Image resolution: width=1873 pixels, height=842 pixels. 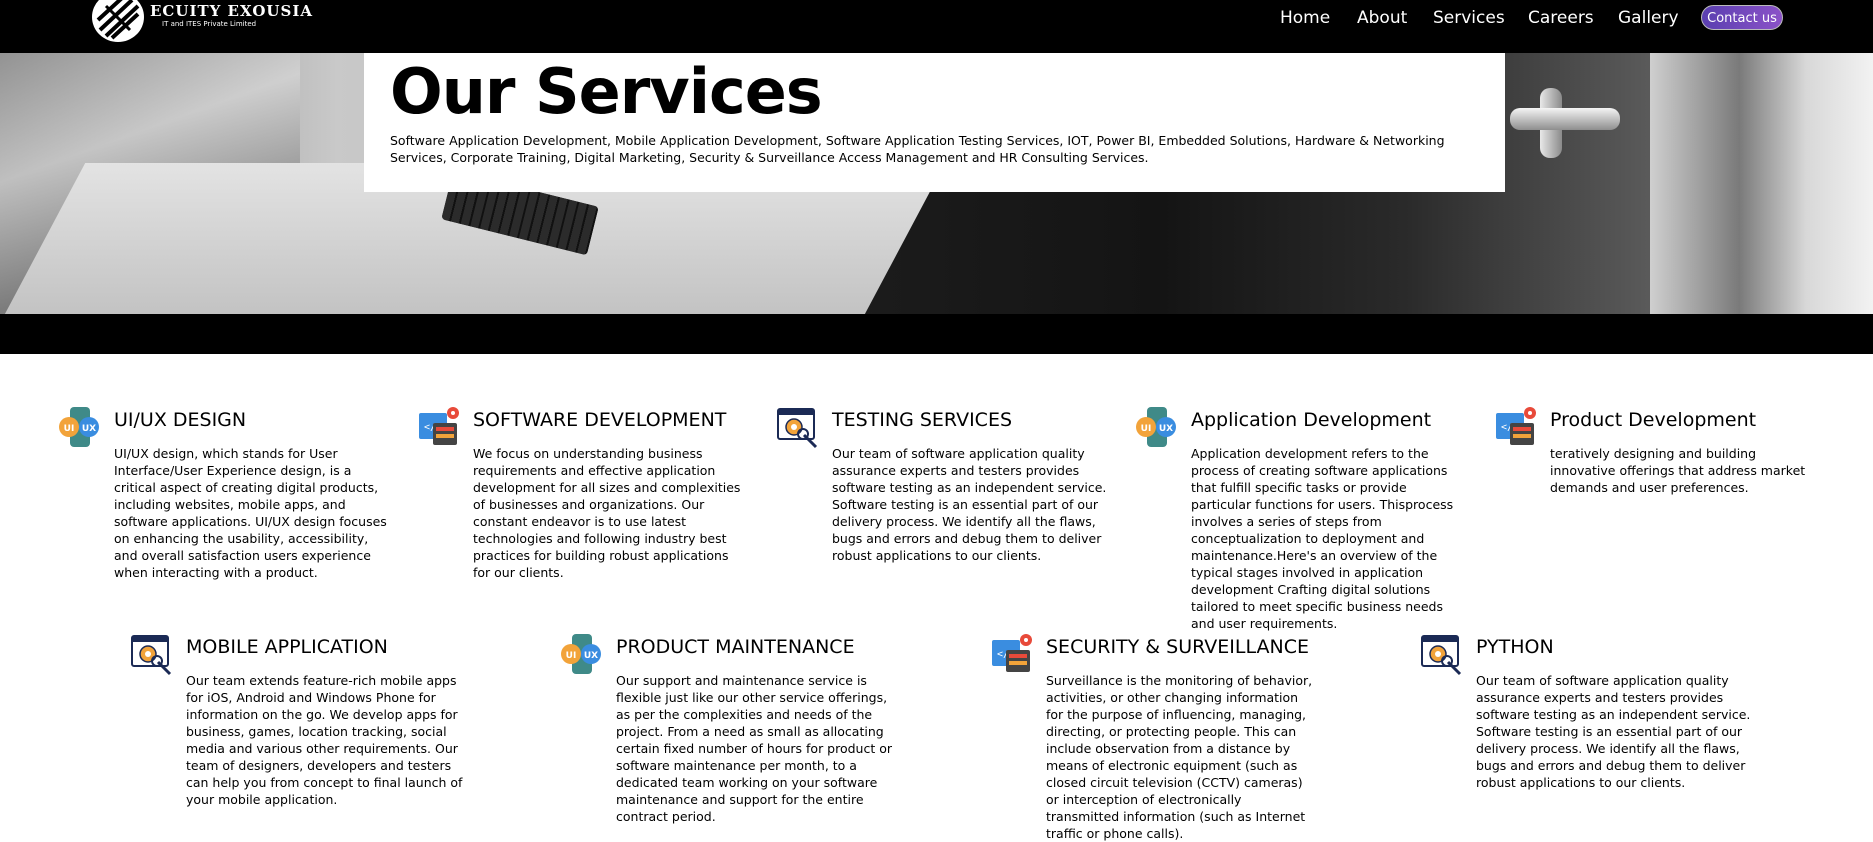 I want to click on nav-home: Home, so click(x=1305, y=18).